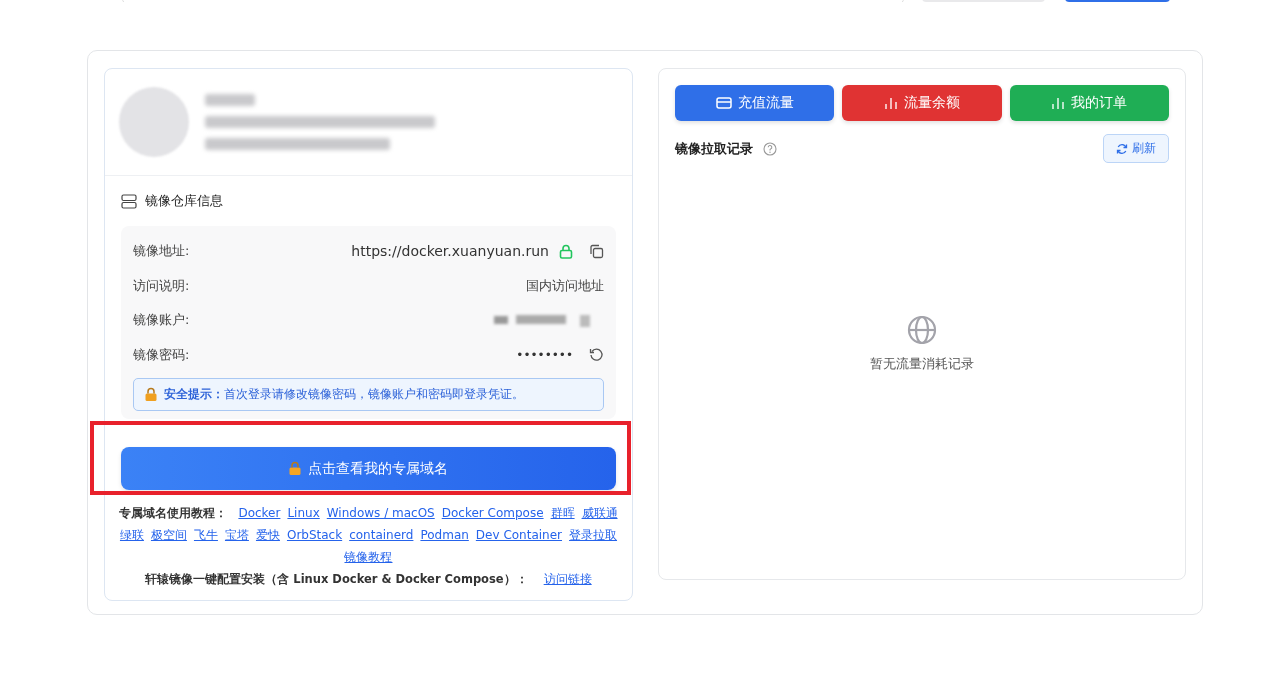 Image resolution: width=1262 pixels, height=677 pixels. Describe the element at coordinates (303, 513) in the screenshot. I see `tutorial-link: Linux` at that location.